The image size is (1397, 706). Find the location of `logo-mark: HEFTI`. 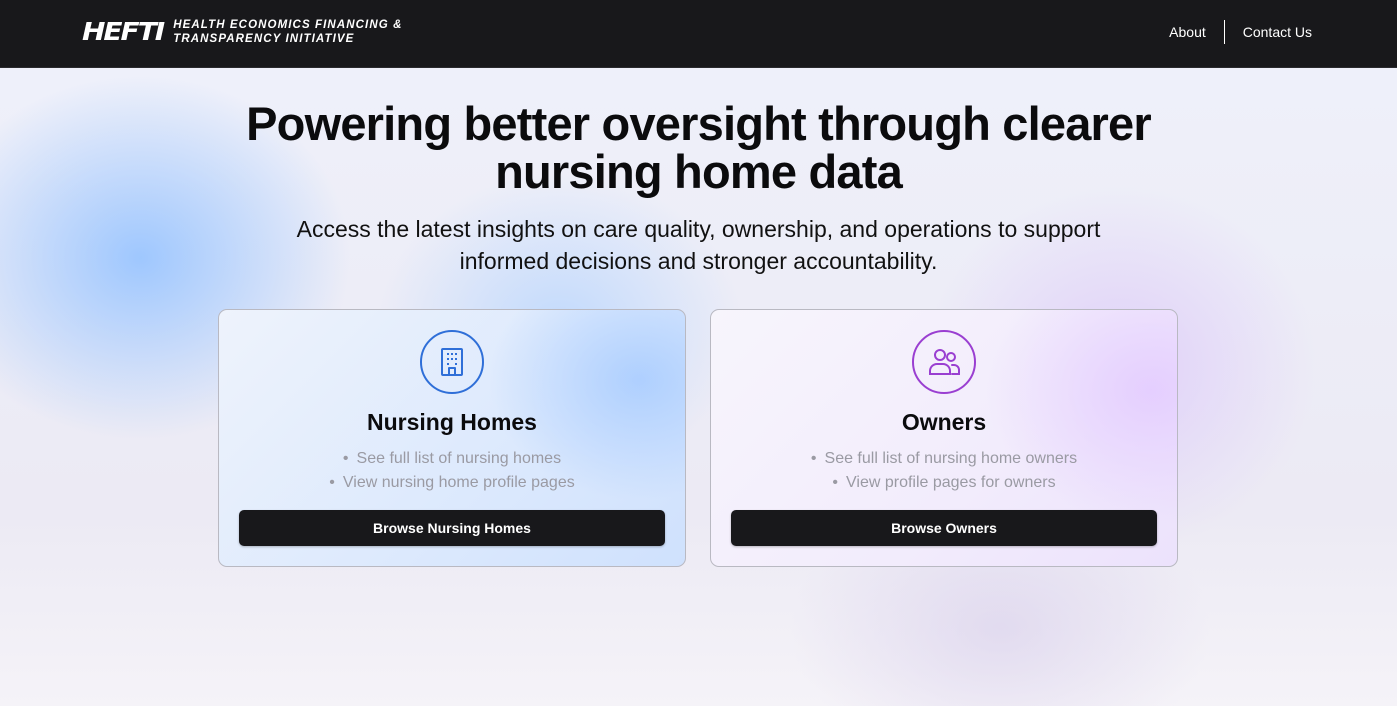

logo-mark: HEFTI is located at coordinates (123, 31).